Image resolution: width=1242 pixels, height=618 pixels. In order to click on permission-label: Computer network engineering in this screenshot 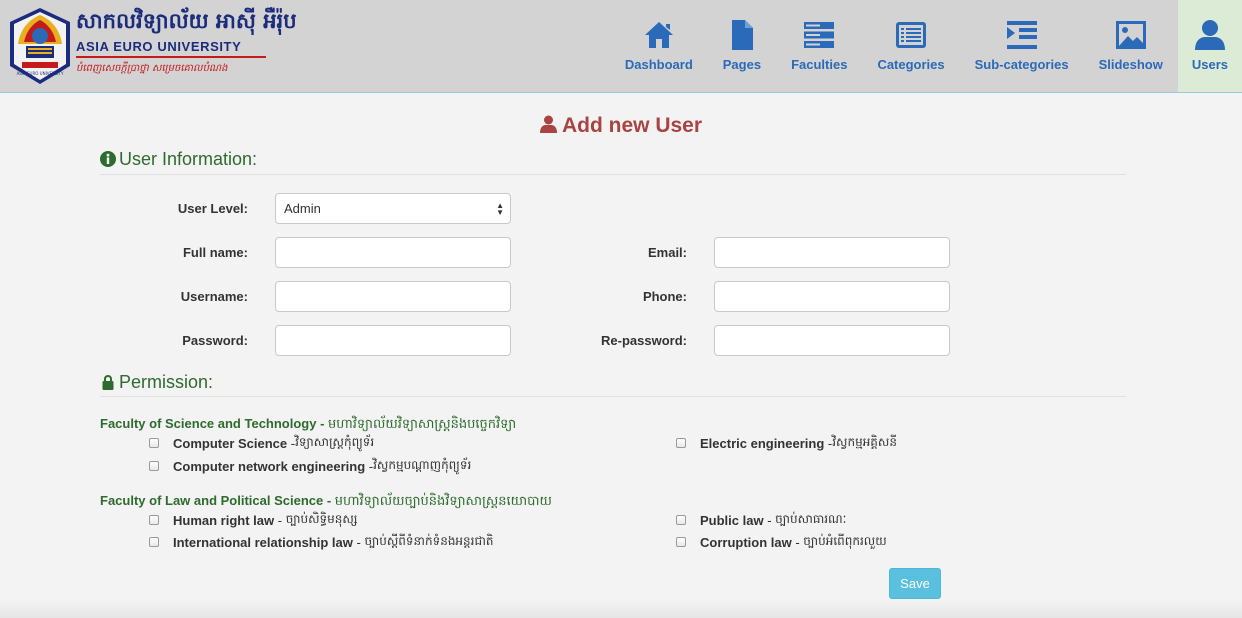, I will do `click(269, 466)`.